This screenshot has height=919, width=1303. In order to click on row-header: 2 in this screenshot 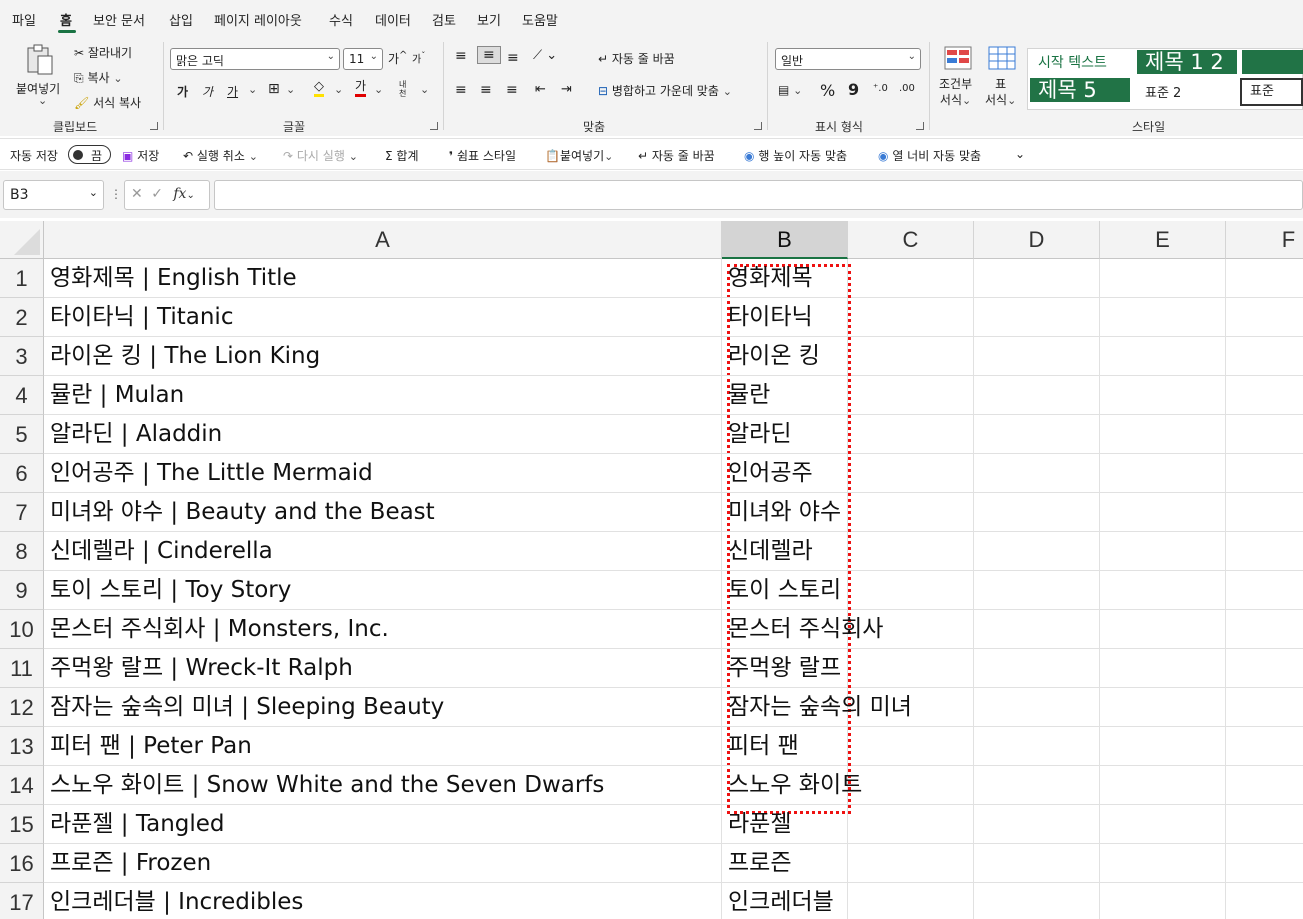, I will do `click(22, 317)`.